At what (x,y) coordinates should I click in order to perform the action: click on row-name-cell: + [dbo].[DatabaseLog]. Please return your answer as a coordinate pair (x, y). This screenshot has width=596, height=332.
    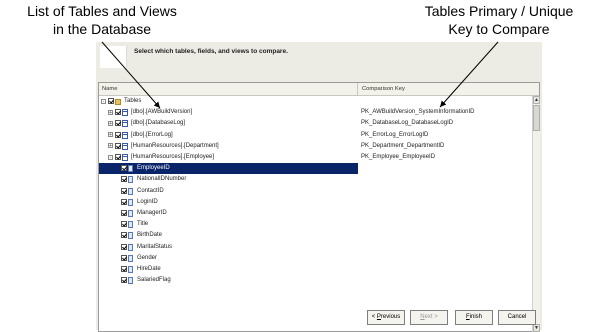
    Looking at the image, I should click on (228, 123).